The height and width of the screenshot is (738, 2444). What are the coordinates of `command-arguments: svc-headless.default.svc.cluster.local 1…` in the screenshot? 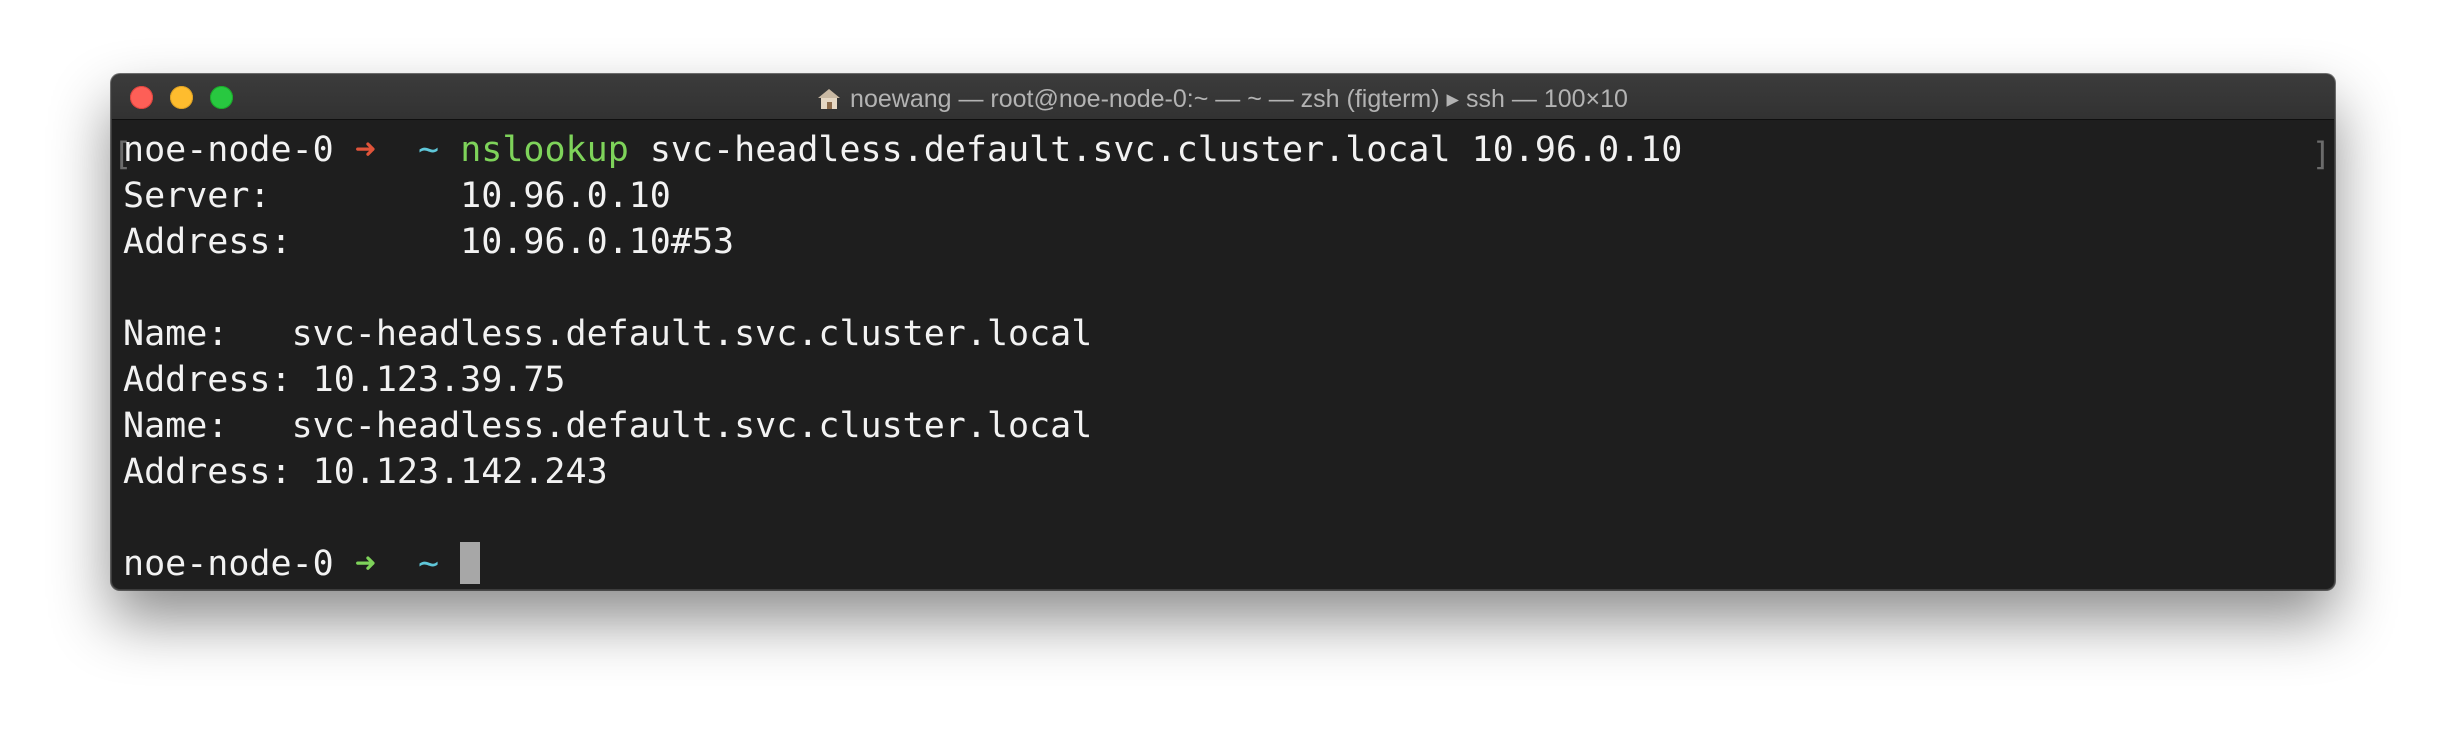 It's located at (1166, 150).